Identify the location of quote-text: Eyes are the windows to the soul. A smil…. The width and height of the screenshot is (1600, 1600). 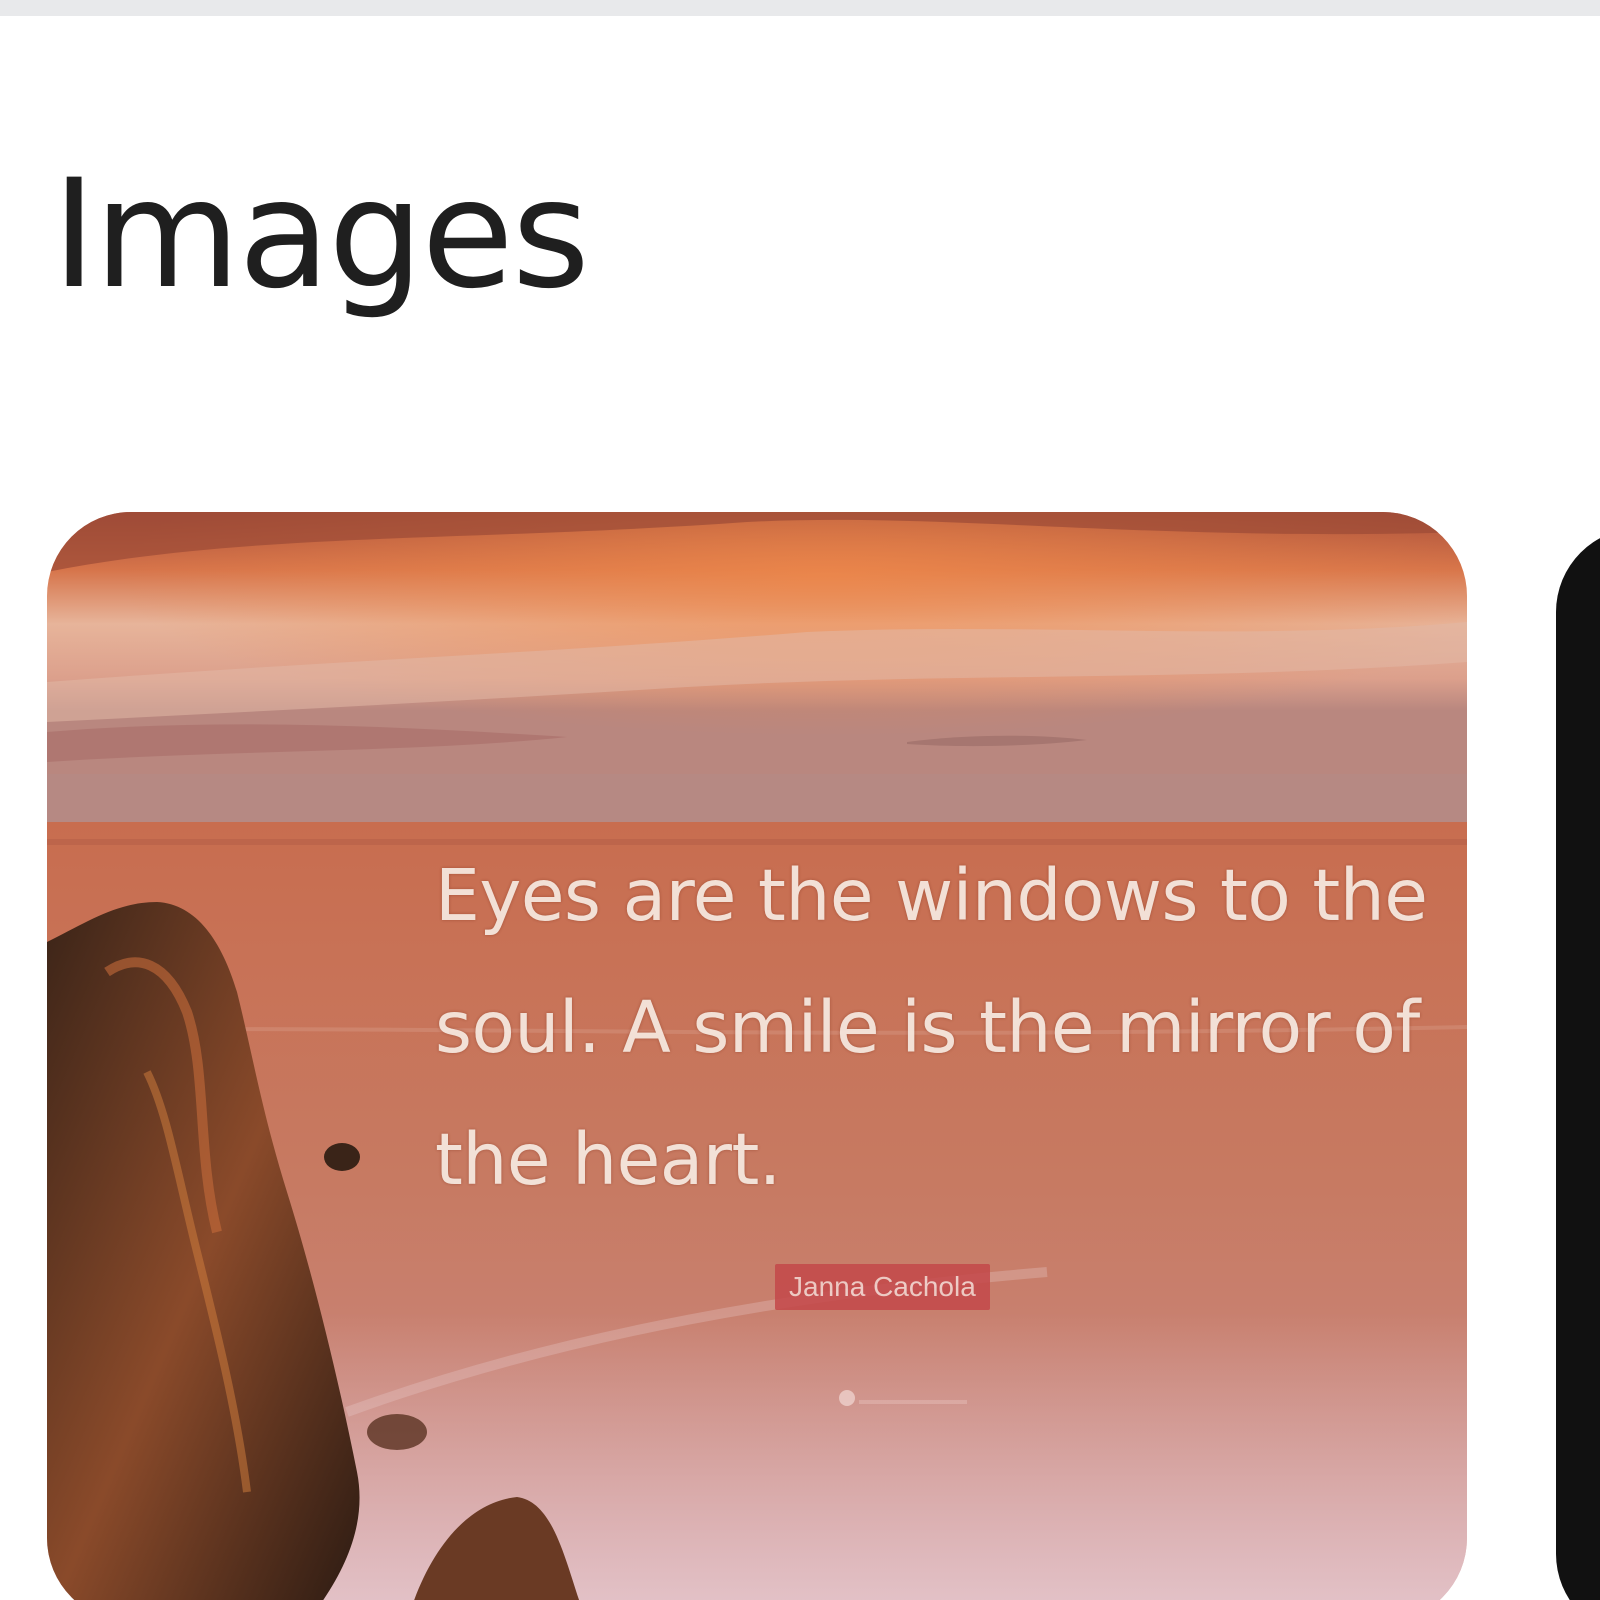
(931, 1027).